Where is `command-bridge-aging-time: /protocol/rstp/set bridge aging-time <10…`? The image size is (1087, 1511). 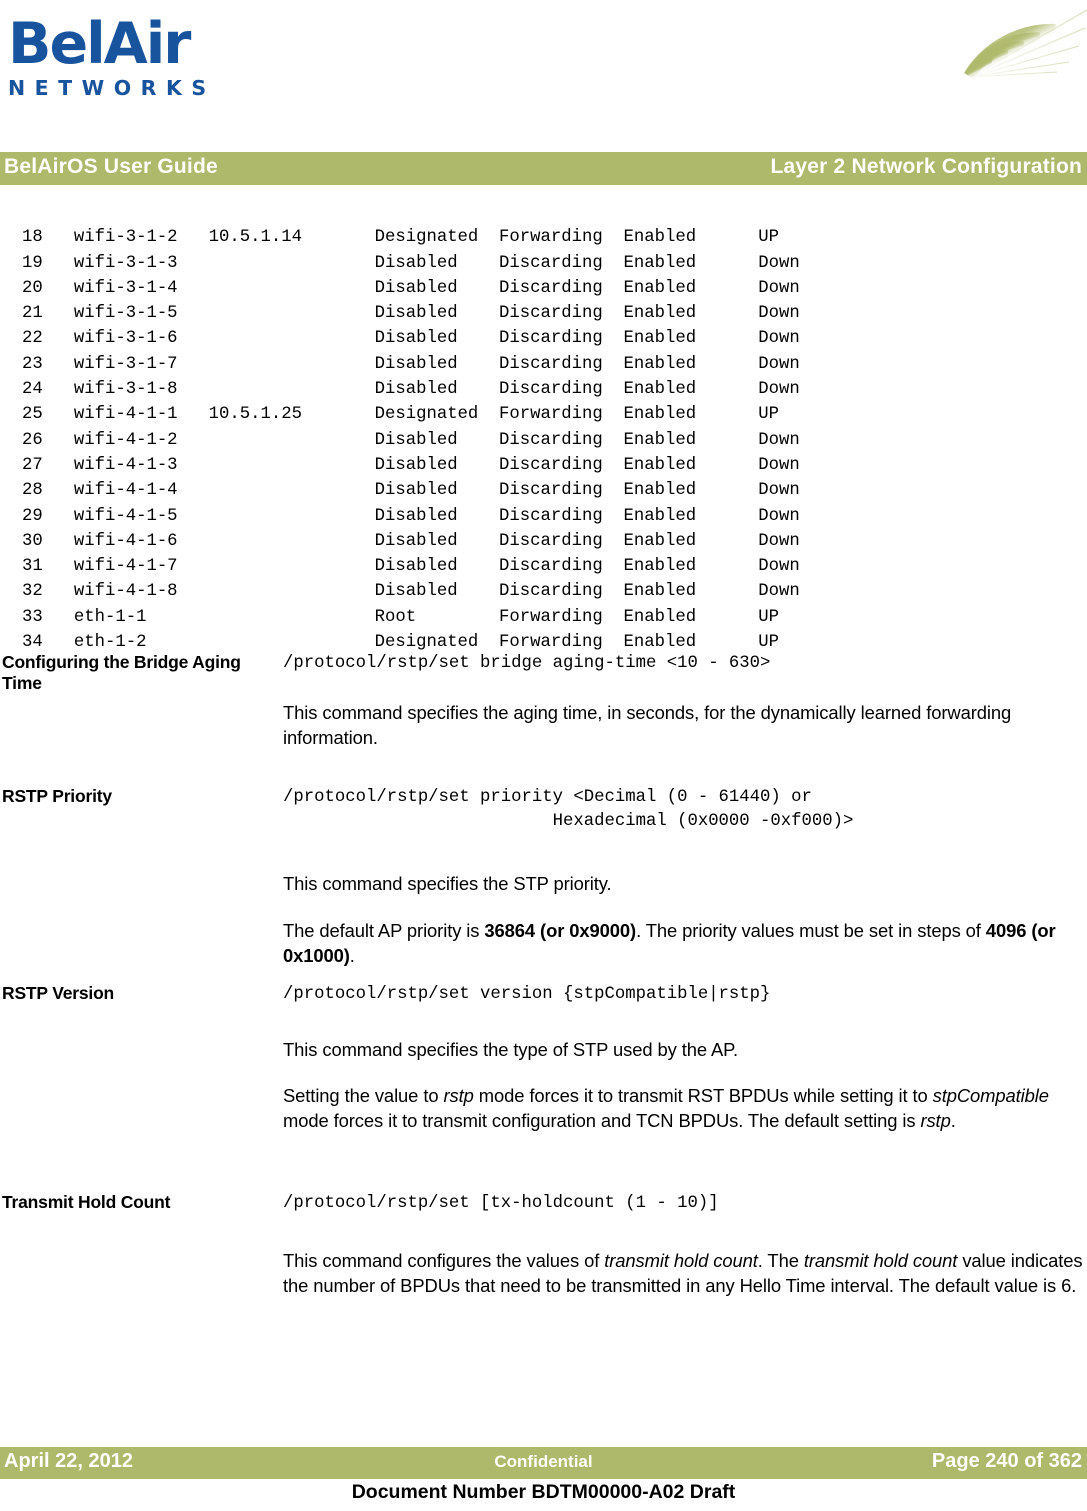 command-bridge-aging-time: /protocol/rstp/set bridge aging-time <10… is located at coordinates (527, 663).